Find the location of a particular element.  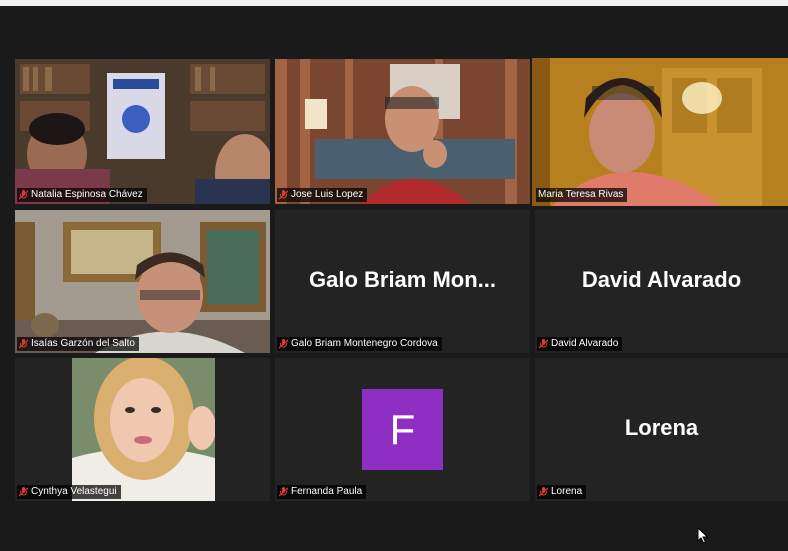

participant-tile-isaias: Isaías Garzón del Salto is located at coordinates (142, 281).